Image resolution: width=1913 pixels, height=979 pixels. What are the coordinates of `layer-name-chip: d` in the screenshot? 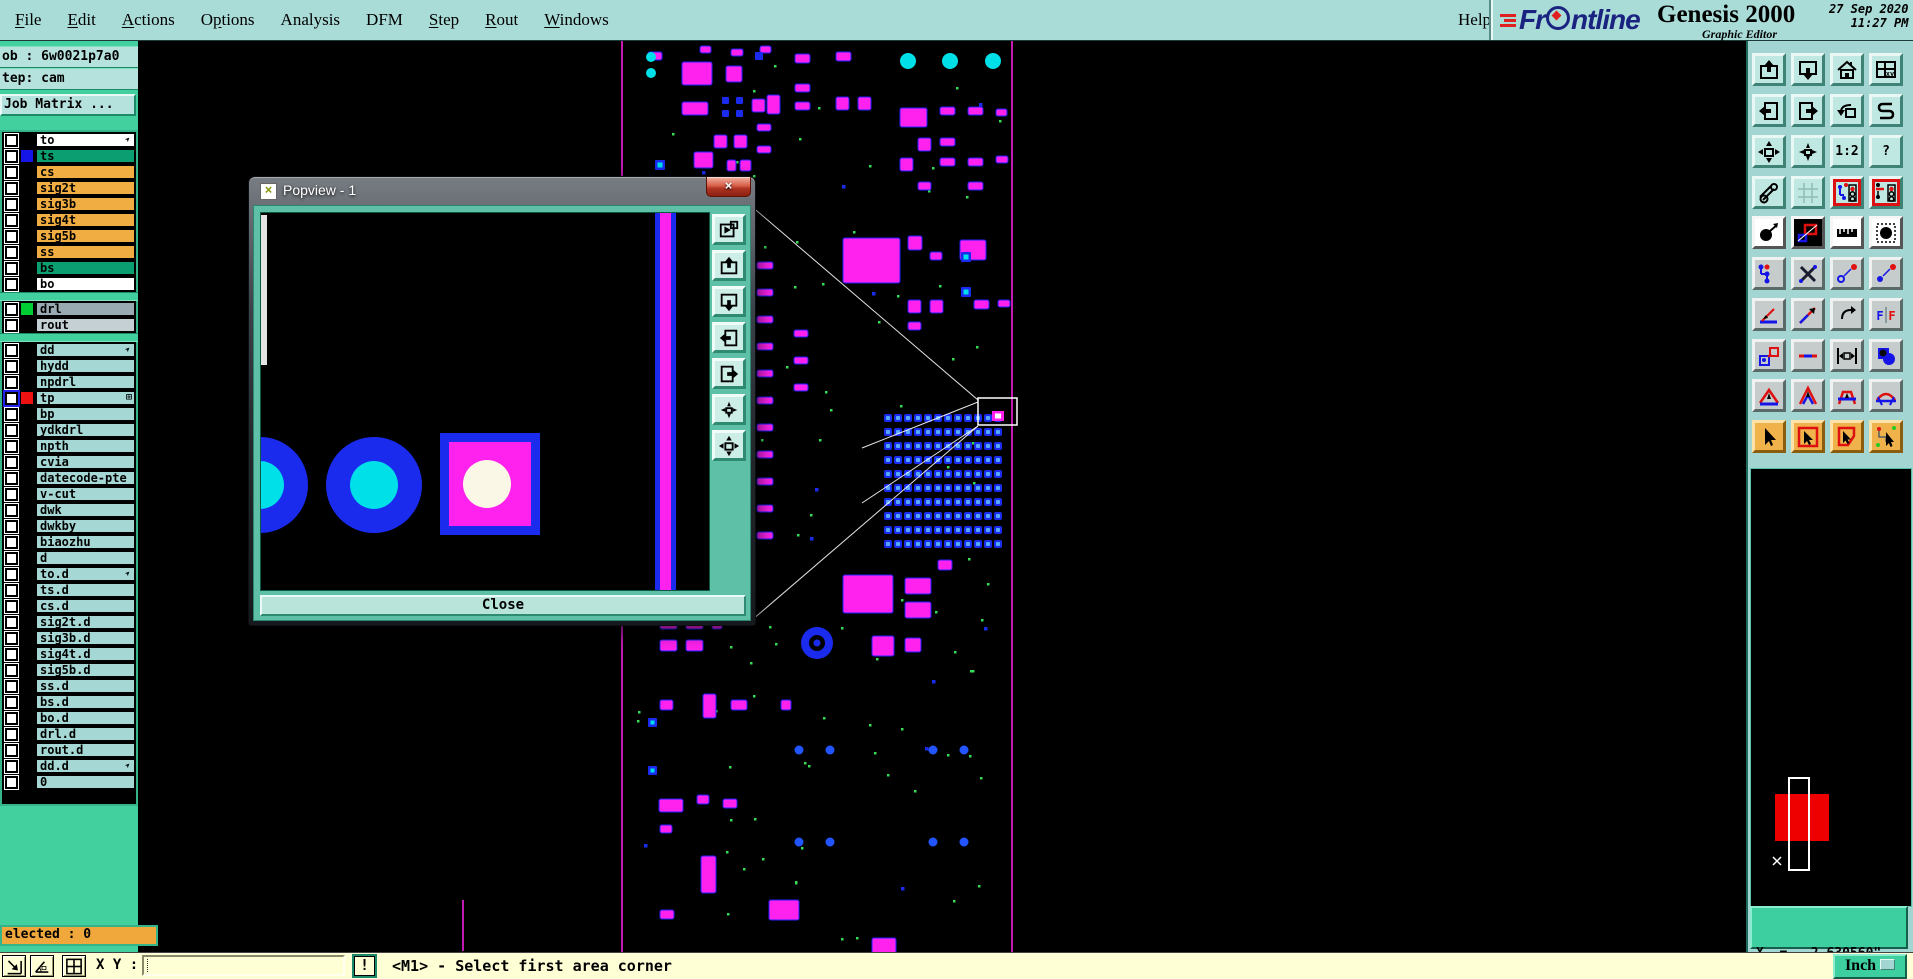 It's located at (85, 558).